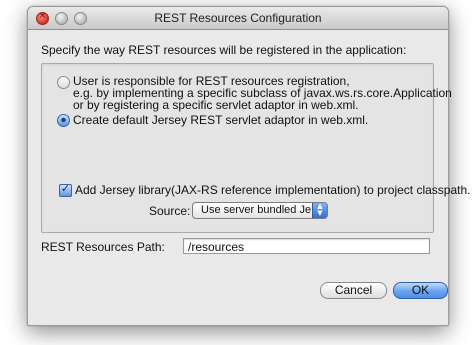 This screenshot has height=345, width=474. I want to click on source-label: Source:, so click(170, 211).